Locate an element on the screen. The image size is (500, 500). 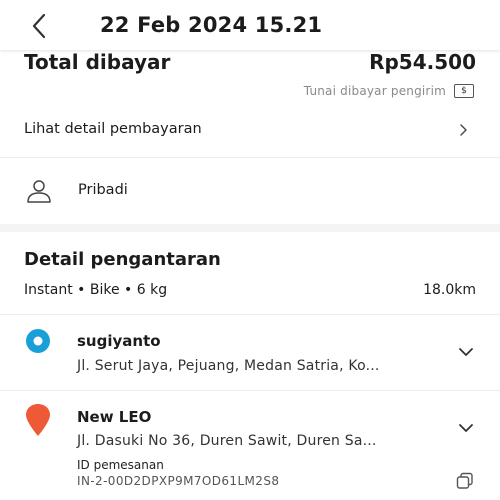
profile-label: Pribadi is located at coordinates (103, 190).